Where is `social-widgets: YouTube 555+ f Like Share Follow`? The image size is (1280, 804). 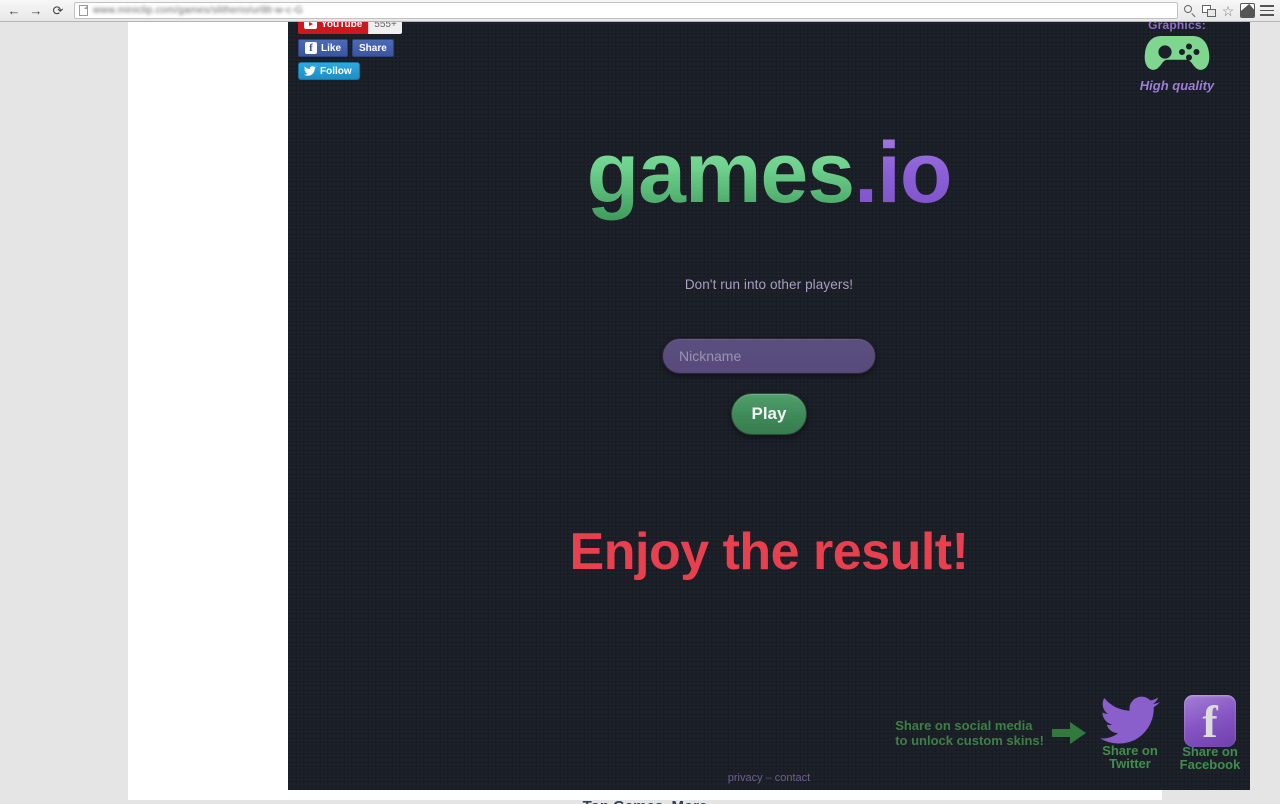
social-widgets: YouTube 555+ f Like Share Follow is located at coordinates (350, 51).